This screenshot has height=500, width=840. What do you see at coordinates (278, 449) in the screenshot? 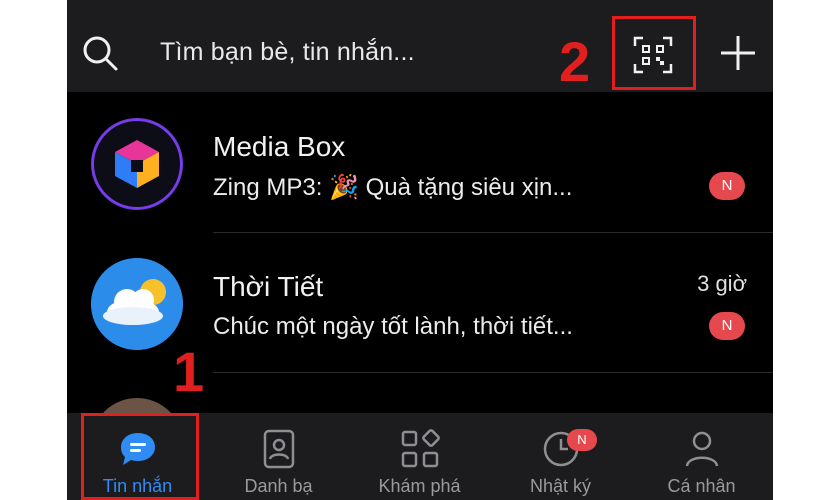
I see `contacts-icon` at bounding box center [278, 449].